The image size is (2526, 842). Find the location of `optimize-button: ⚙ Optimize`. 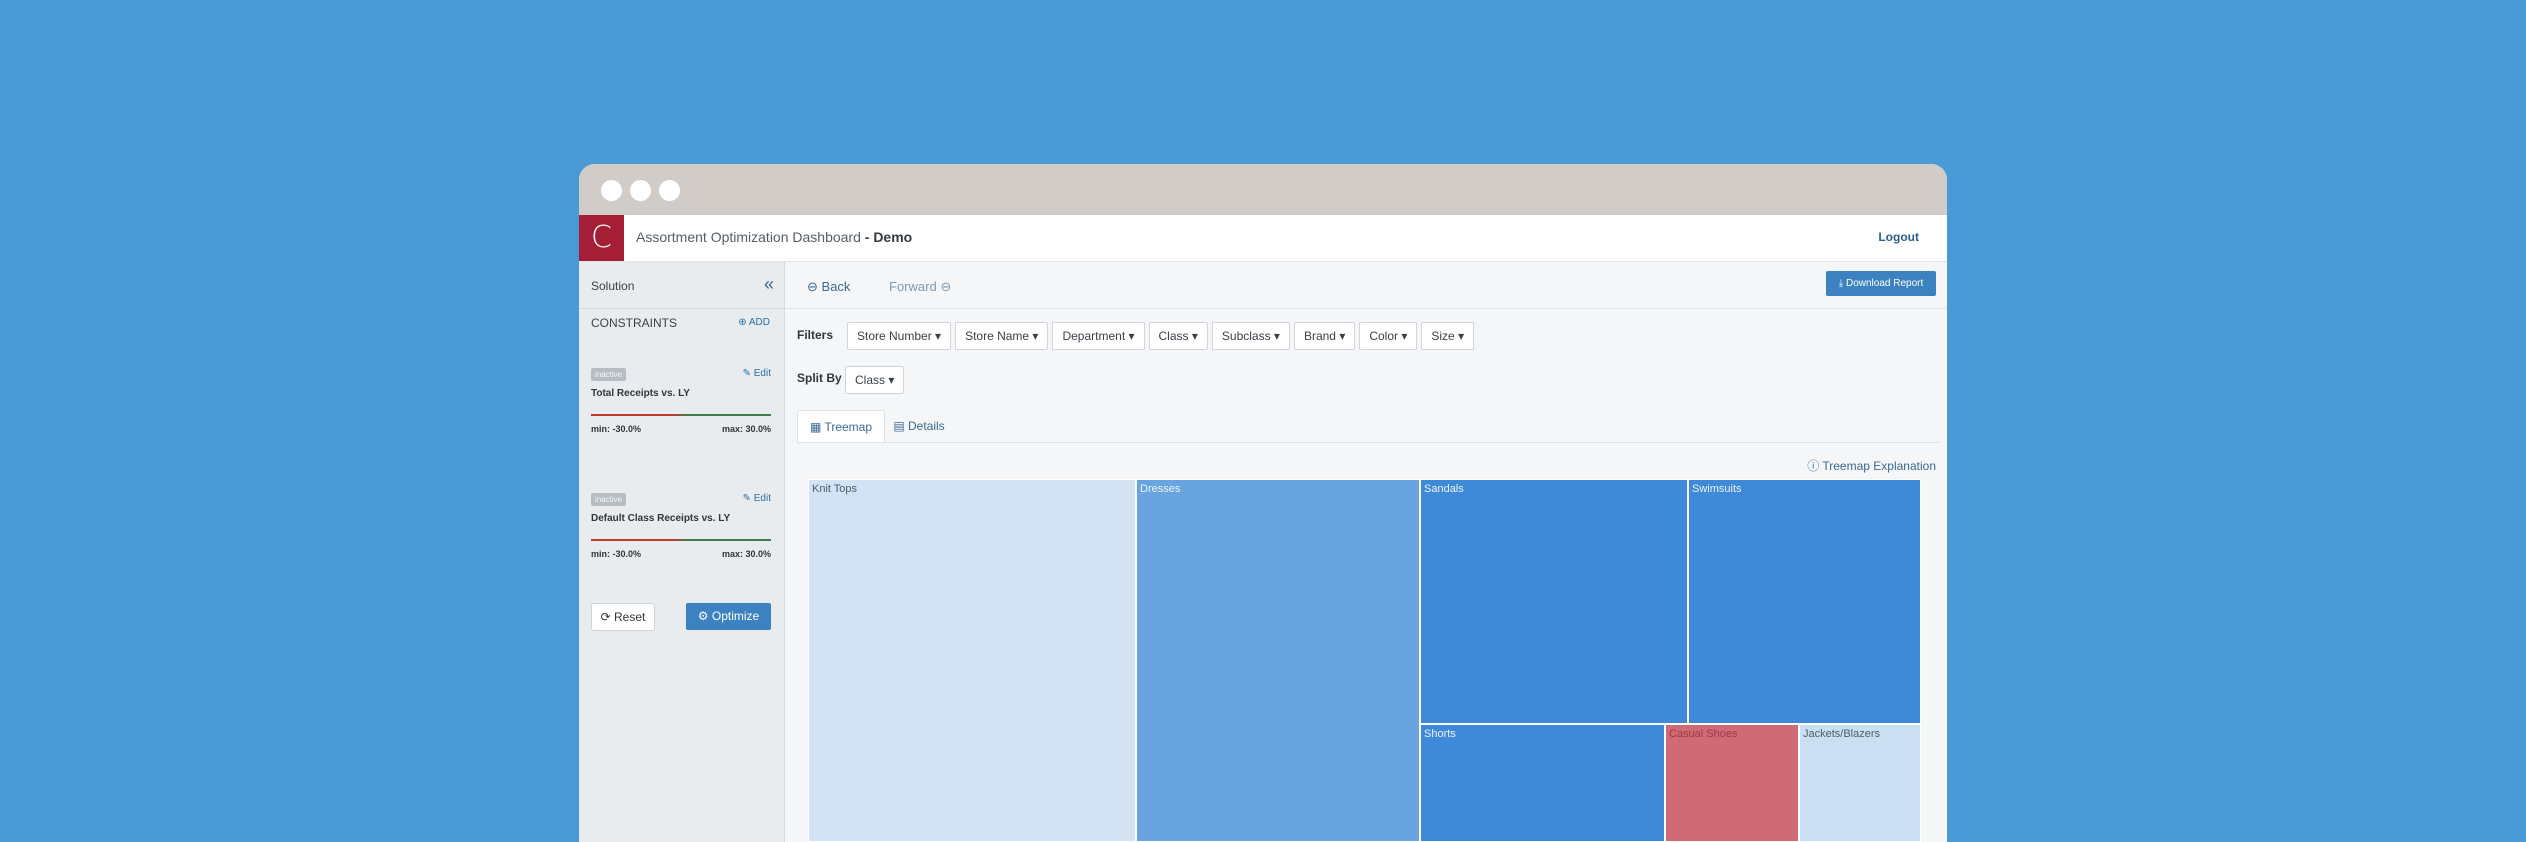

optimize-button: ⚙ Optimize is located at coordinates (728, 616).